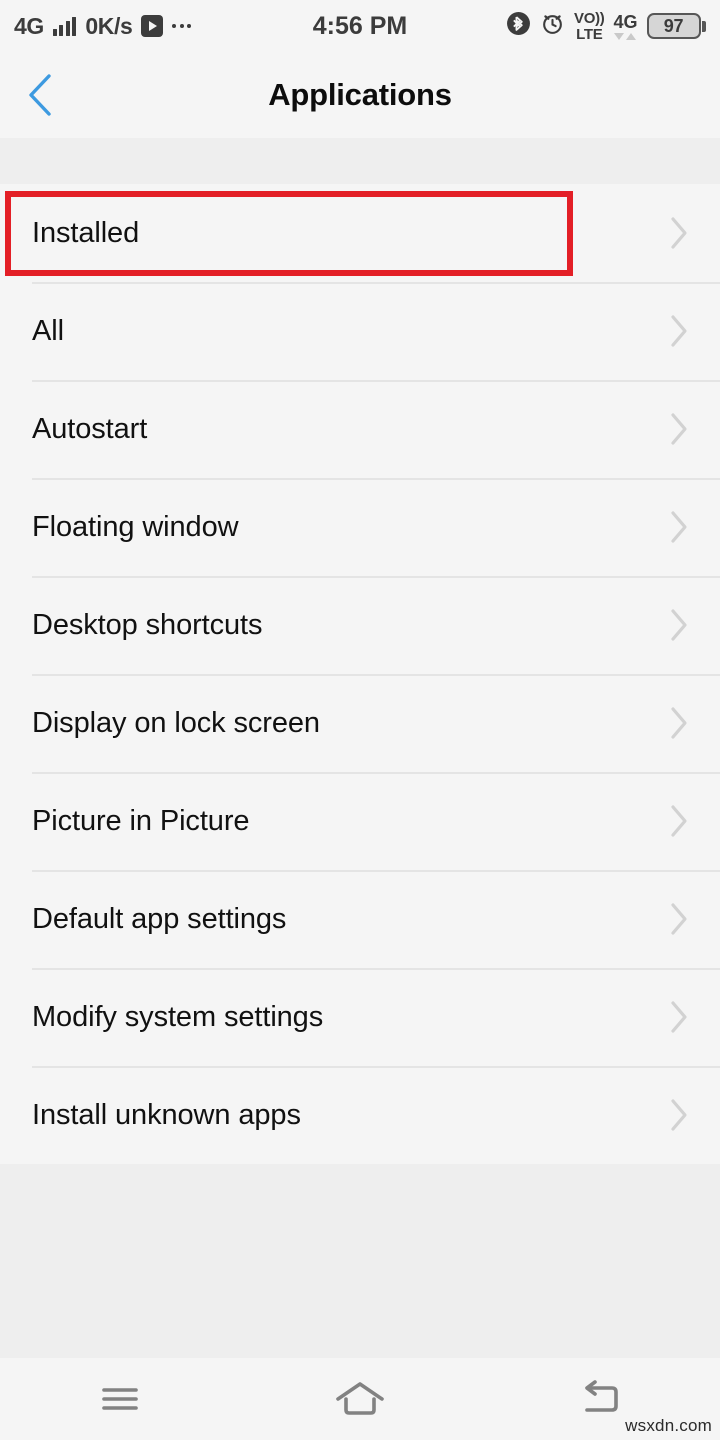  I want to click on alarm-clock-icon, so click(552, 26).